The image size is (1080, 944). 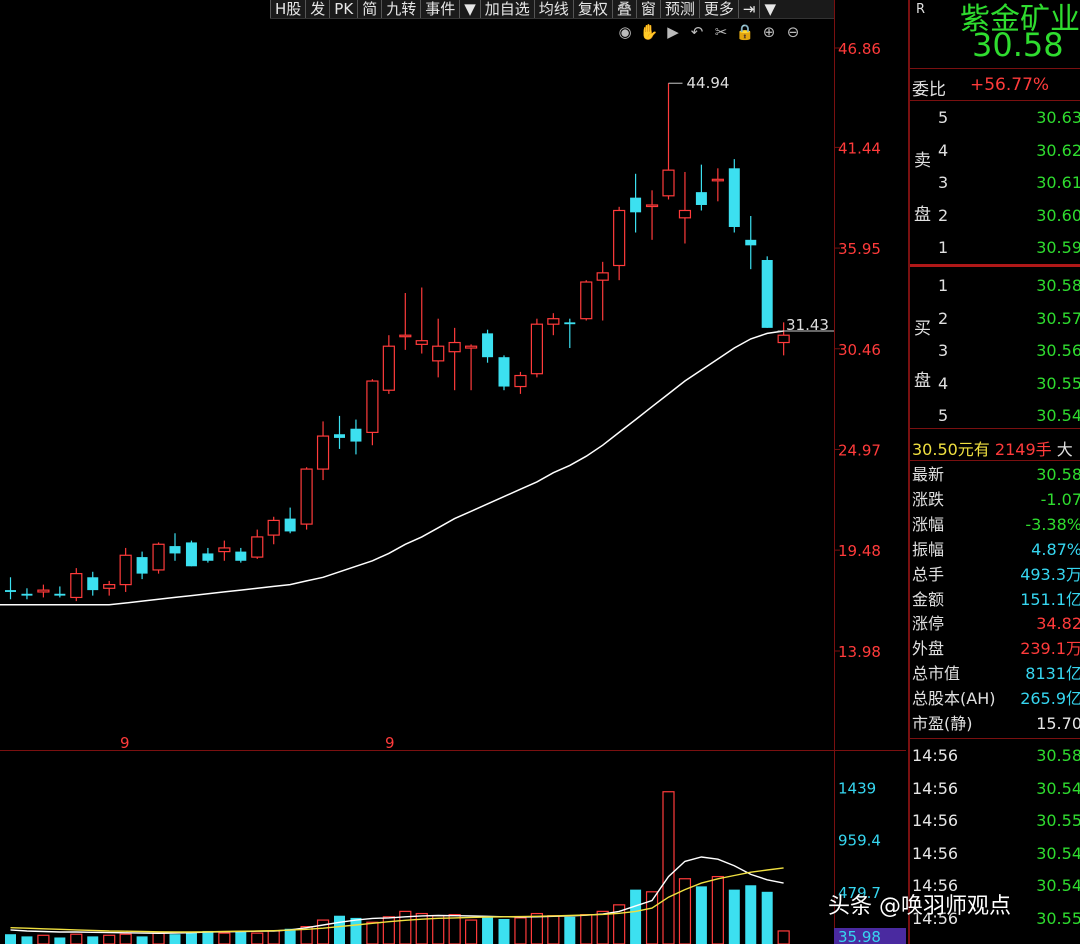 What do you see at coordinates (1058, 755) in the screenshot?
I see `tick-price: 30.58` at bounding box center [1058, 755].